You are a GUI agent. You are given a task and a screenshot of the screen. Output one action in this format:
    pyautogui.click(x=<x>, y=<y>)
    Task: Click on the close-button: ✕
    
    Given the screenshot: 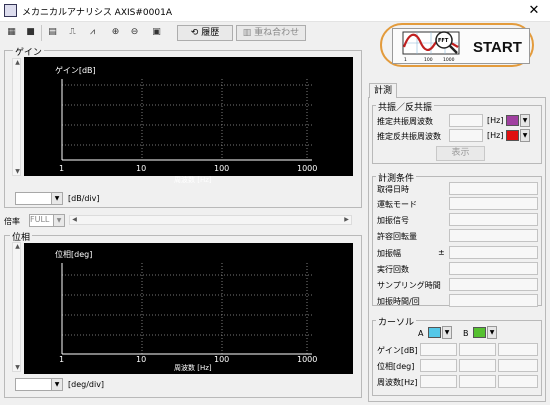 What is the action you would take?
    pyautogui.click(x=534, y=11)
    